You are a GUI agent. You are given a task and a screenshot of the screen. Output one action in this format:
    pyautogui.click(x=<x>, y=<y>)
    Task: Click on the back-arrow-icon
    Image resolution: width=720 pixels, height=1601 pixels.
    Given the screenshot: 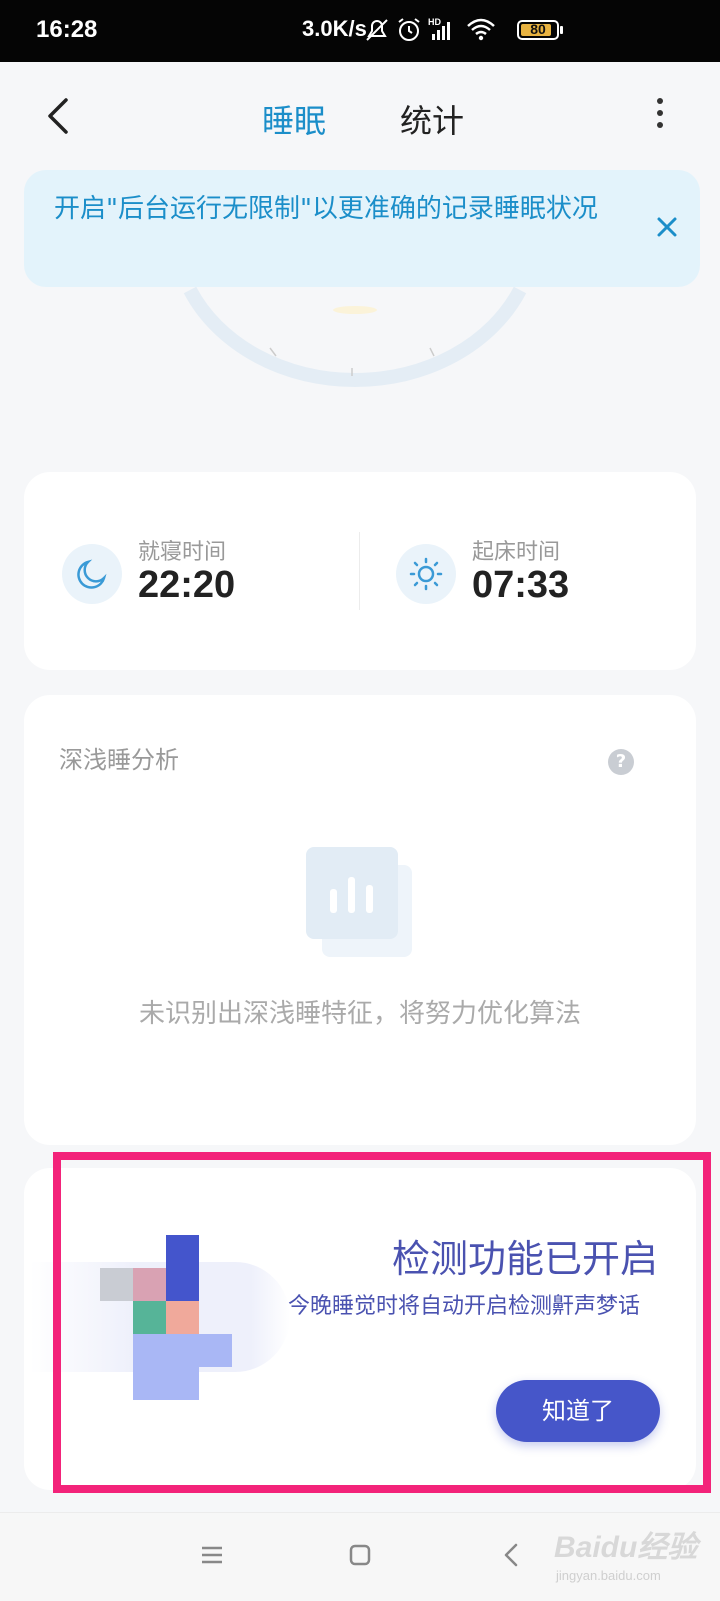 What is the action you would take?
    pyautogui.click(x=60, y=116)
    